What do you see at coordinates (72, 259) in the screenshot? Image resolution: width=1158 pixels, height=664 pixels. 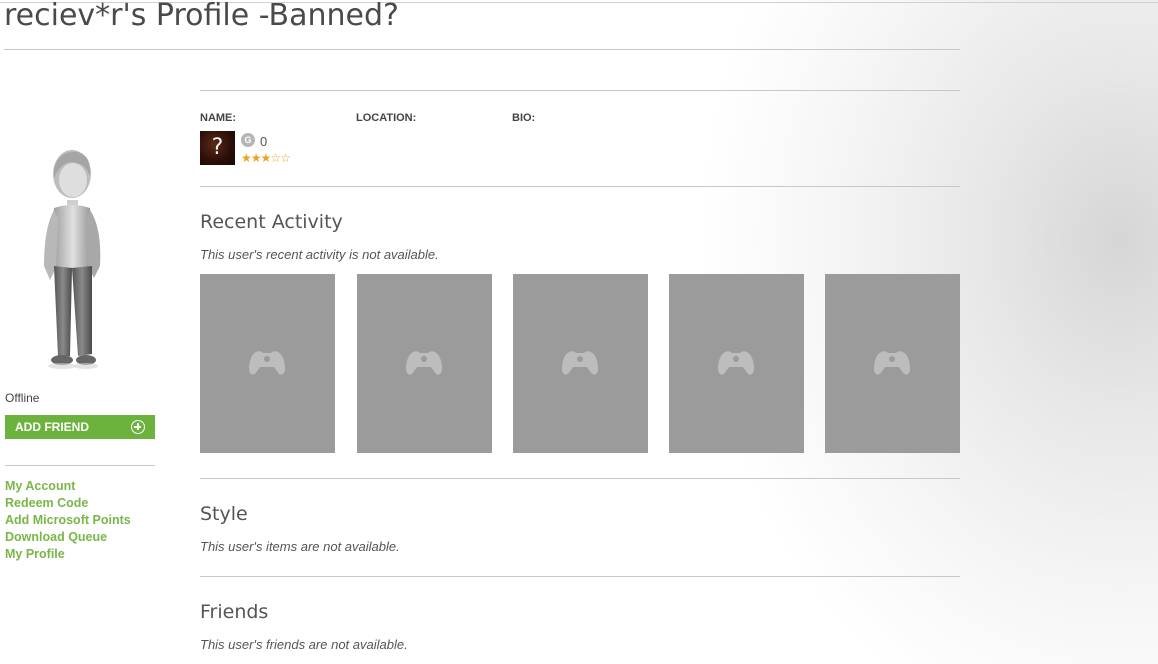 I see `avatar-image` at bounding box center [72, 259].